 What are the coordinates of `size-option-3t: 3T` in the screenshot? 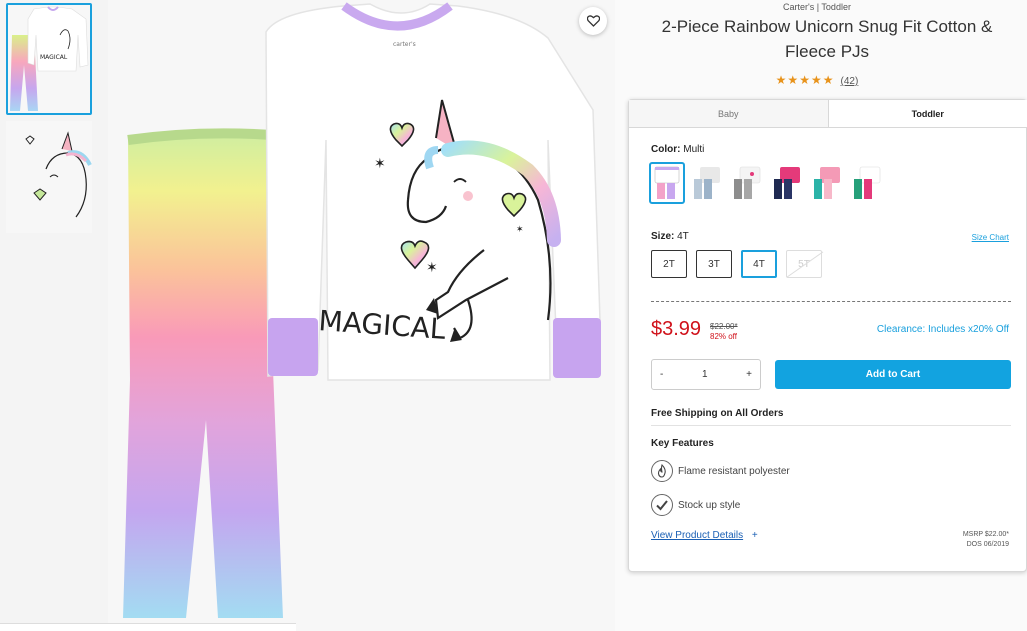 It's located at (714, 264).